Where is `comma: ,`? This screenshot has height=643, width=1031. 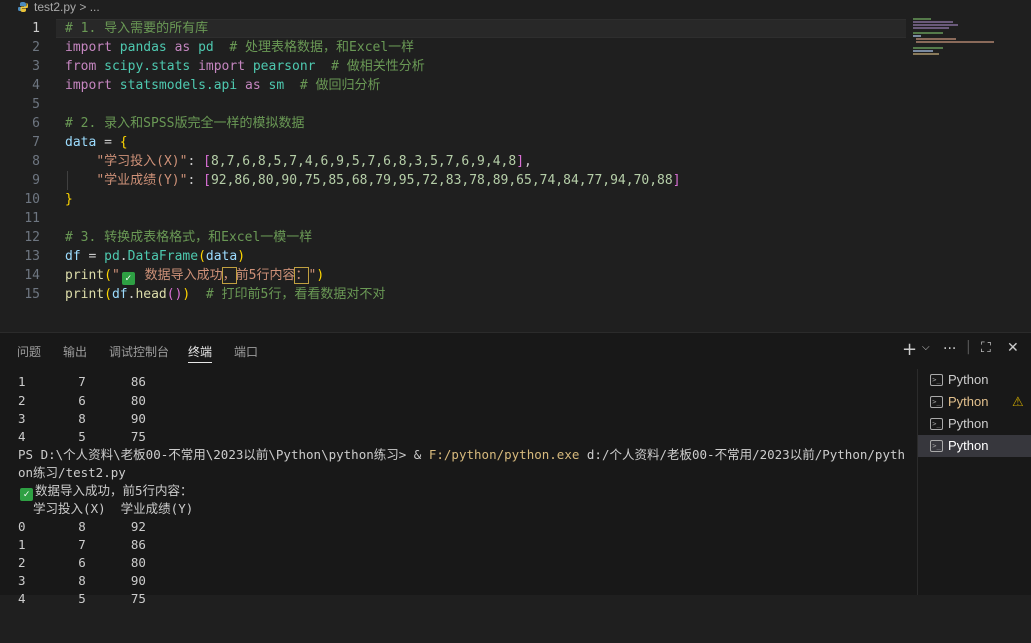
comma: , is located at coordinates (528, 161).